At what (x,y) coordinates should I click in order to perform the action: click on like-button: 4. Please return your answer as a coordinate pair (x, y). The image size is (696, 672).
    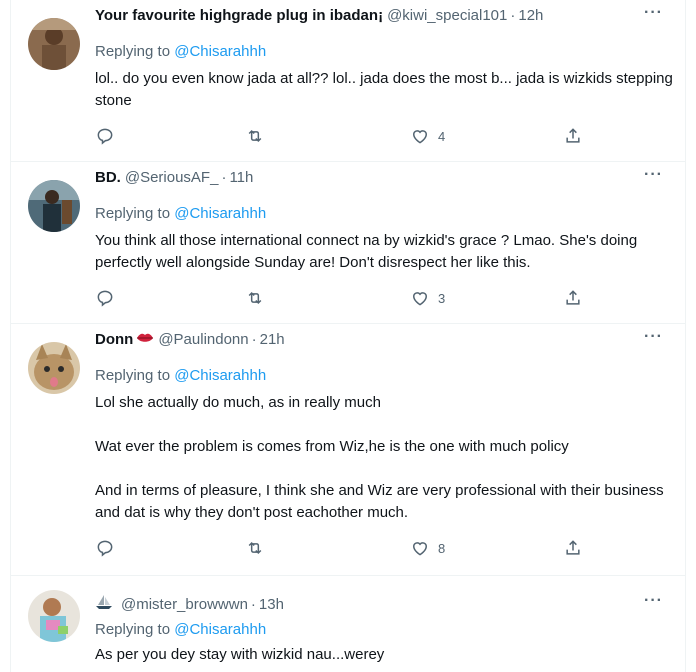
    Looking at the image, I should click on (427, 136).